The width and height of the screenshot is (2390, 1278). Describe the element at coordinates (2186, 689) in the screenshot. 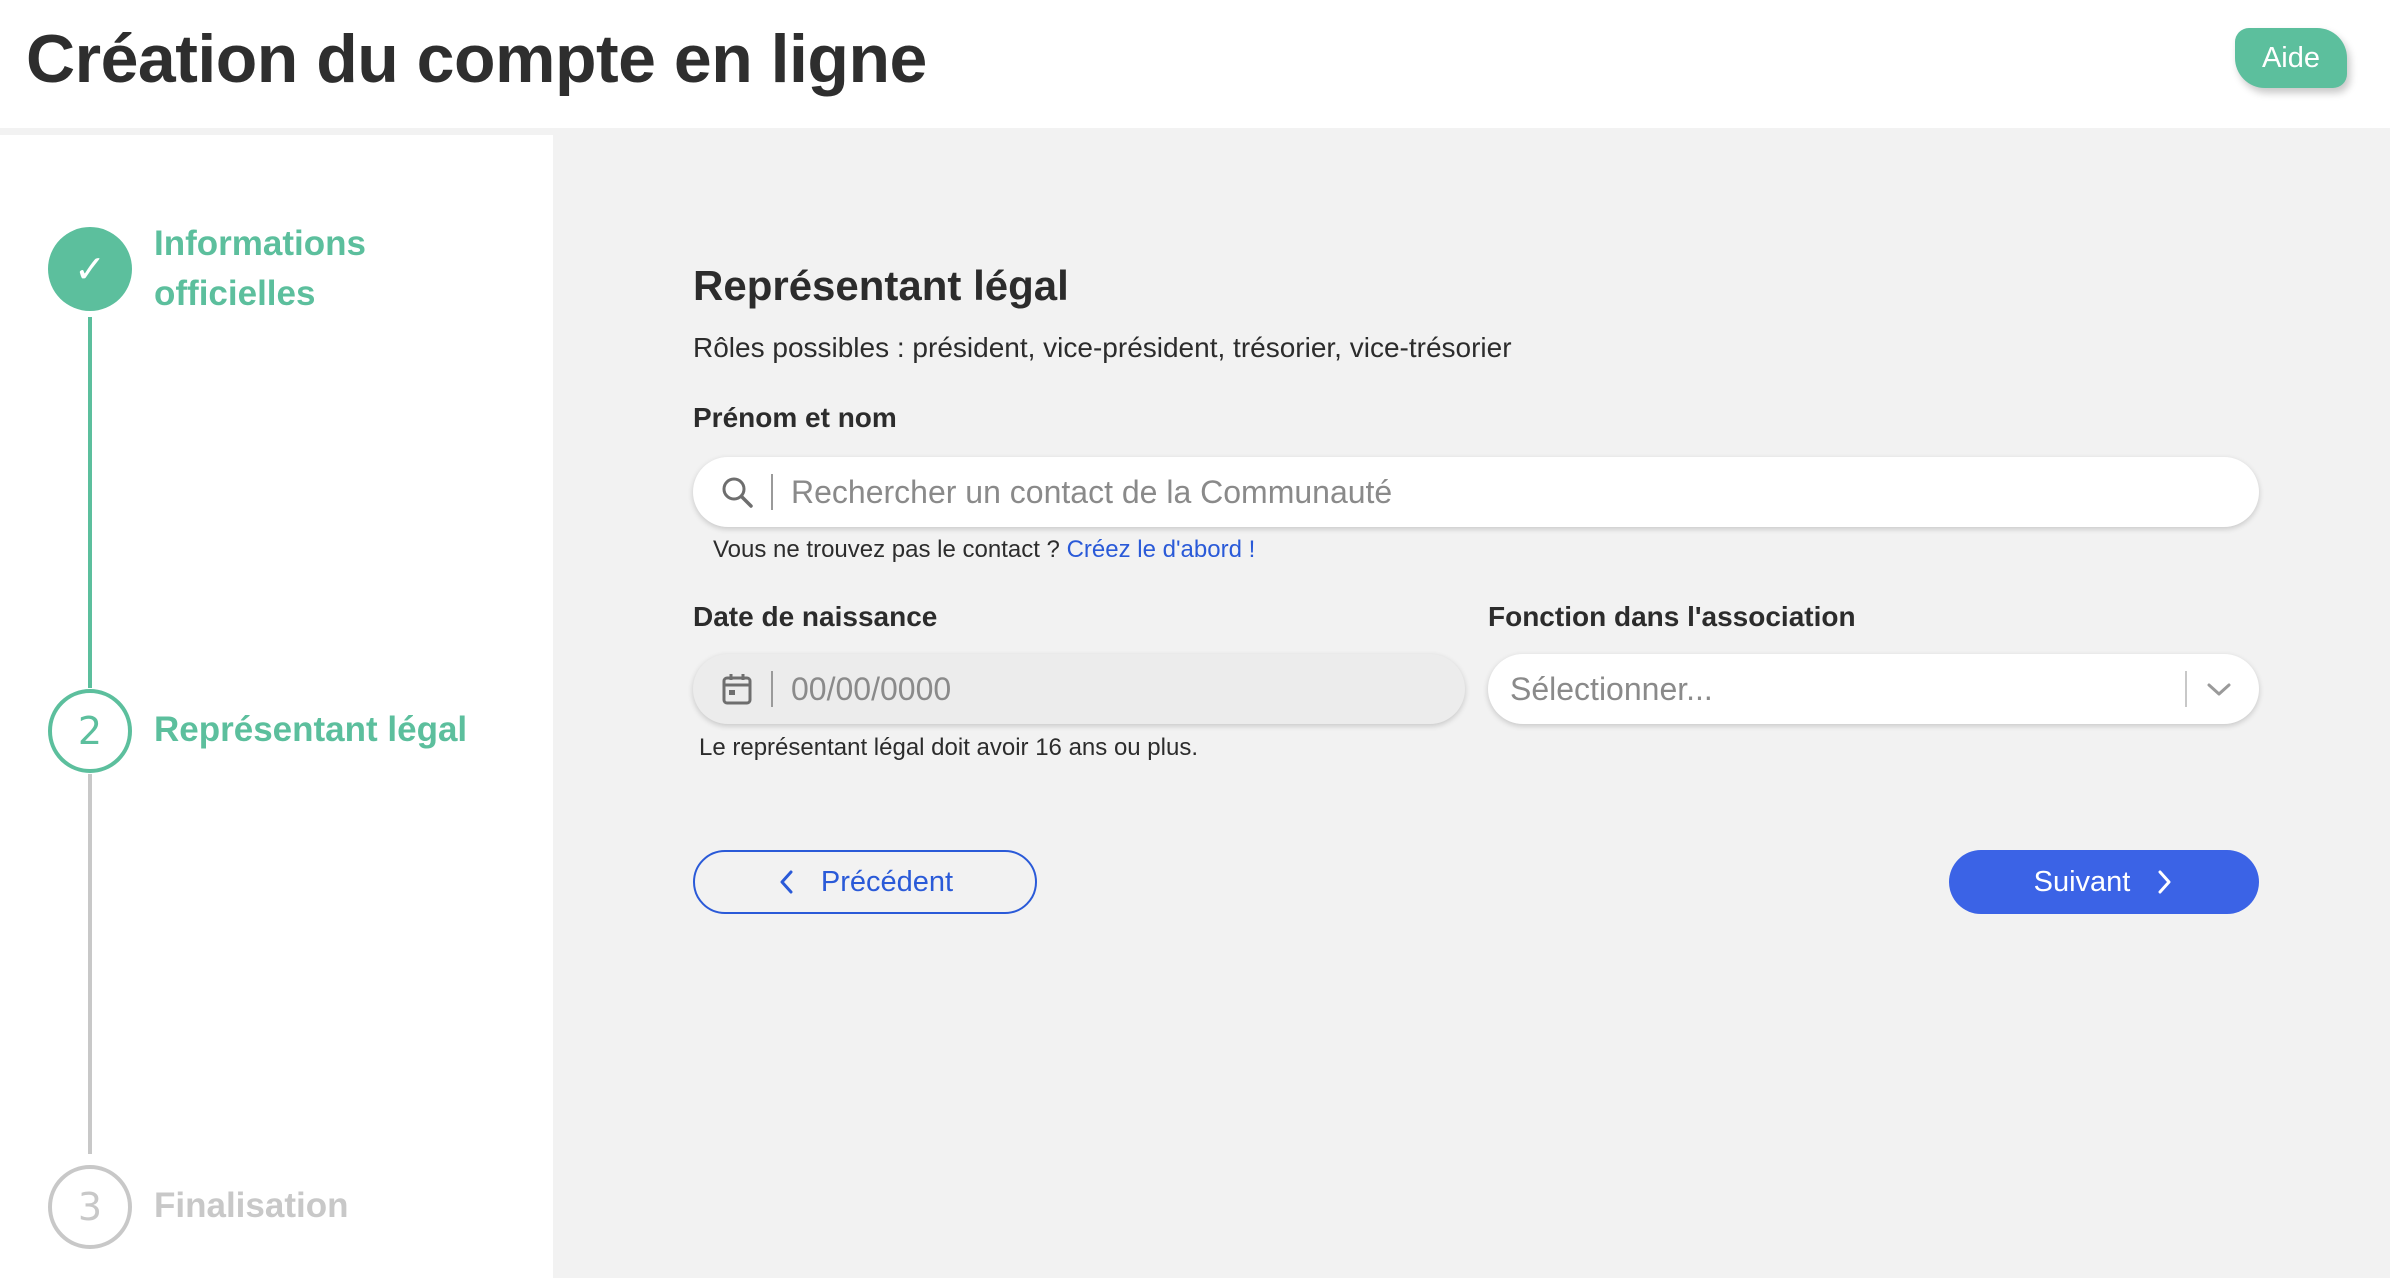

I see `select-separator` at that location.